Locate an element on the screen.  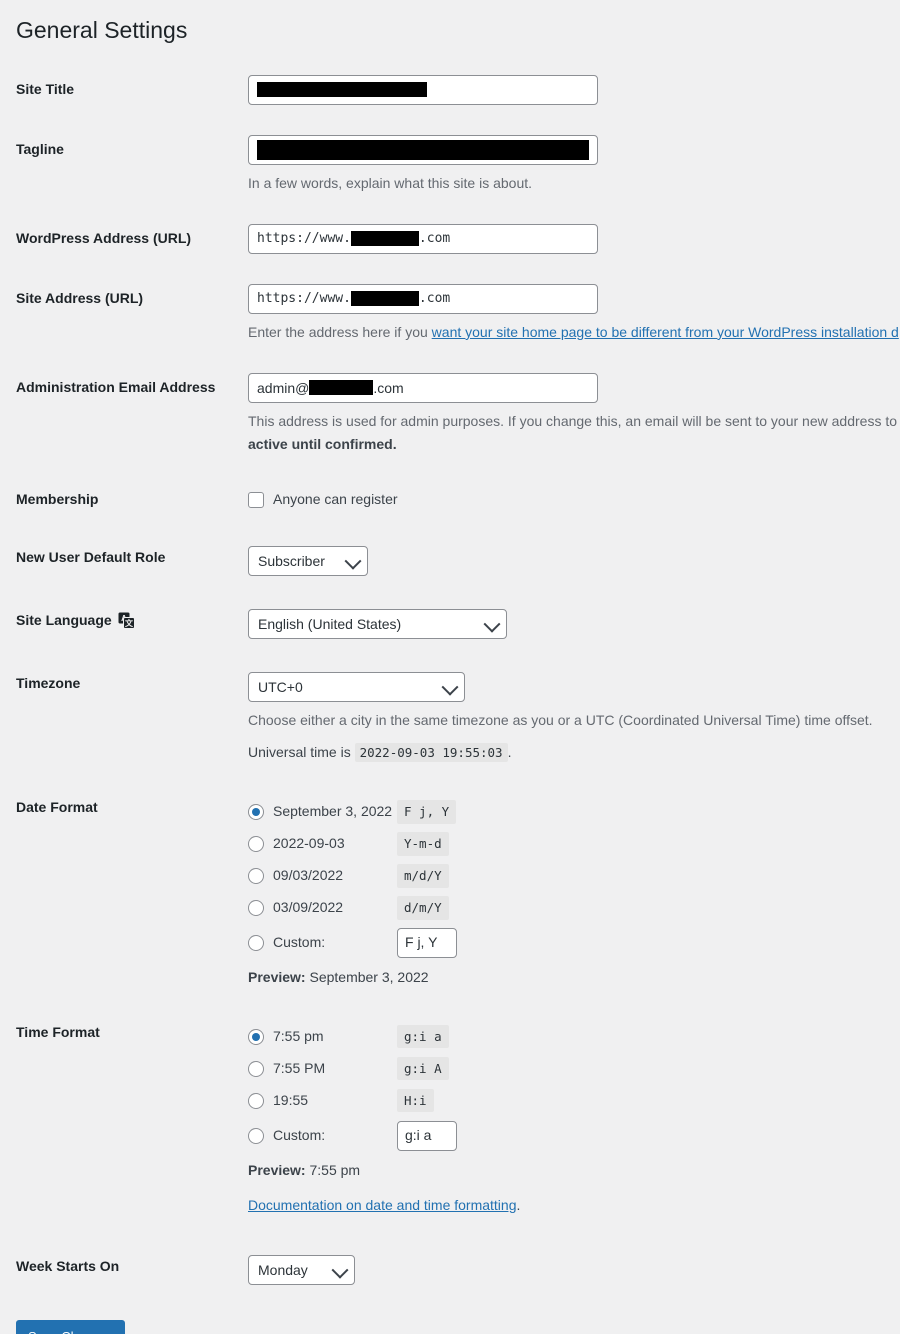
date-format-option: September 3, 2022 F j, Y is located at coordinates (574, 812).